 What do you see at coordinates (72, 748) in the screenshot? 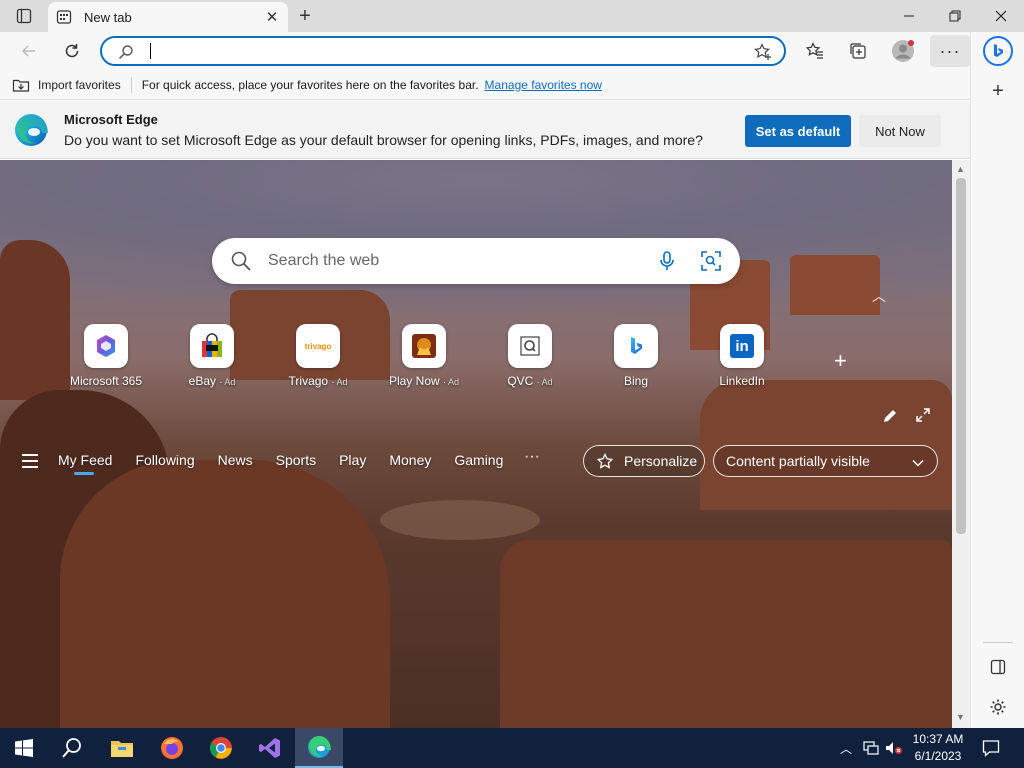
I see `taskbar-search-icon` at bounding box center [72, 748].